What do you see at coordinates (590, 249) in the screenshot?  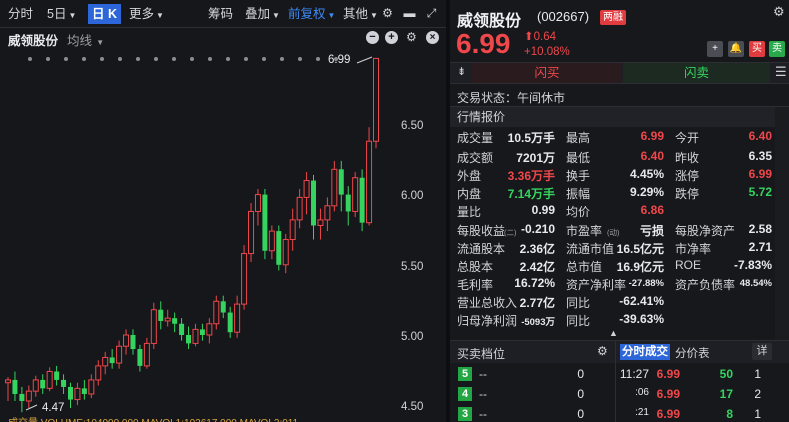 I see `stat-label: 流通市值` at bounding box center [590, 249].